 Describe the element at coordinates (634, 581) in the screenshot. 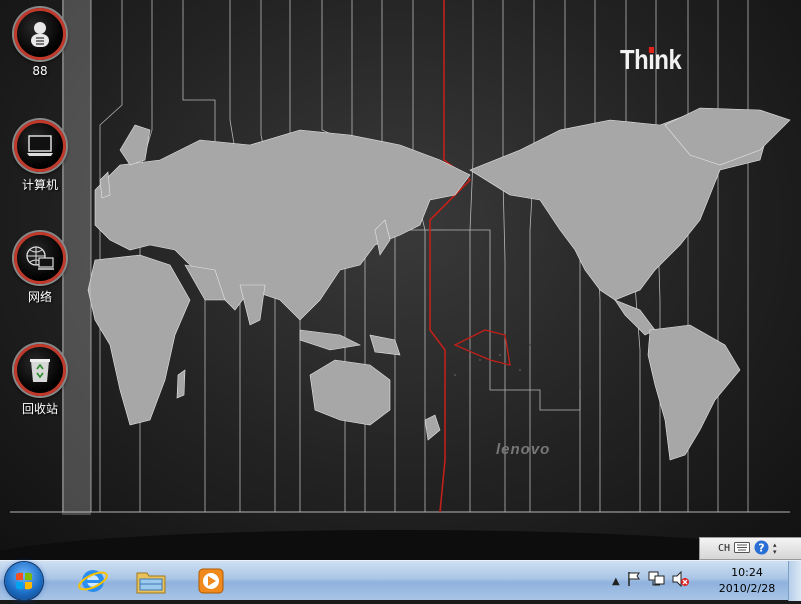

I see `action-center-flag-icon` at that location.